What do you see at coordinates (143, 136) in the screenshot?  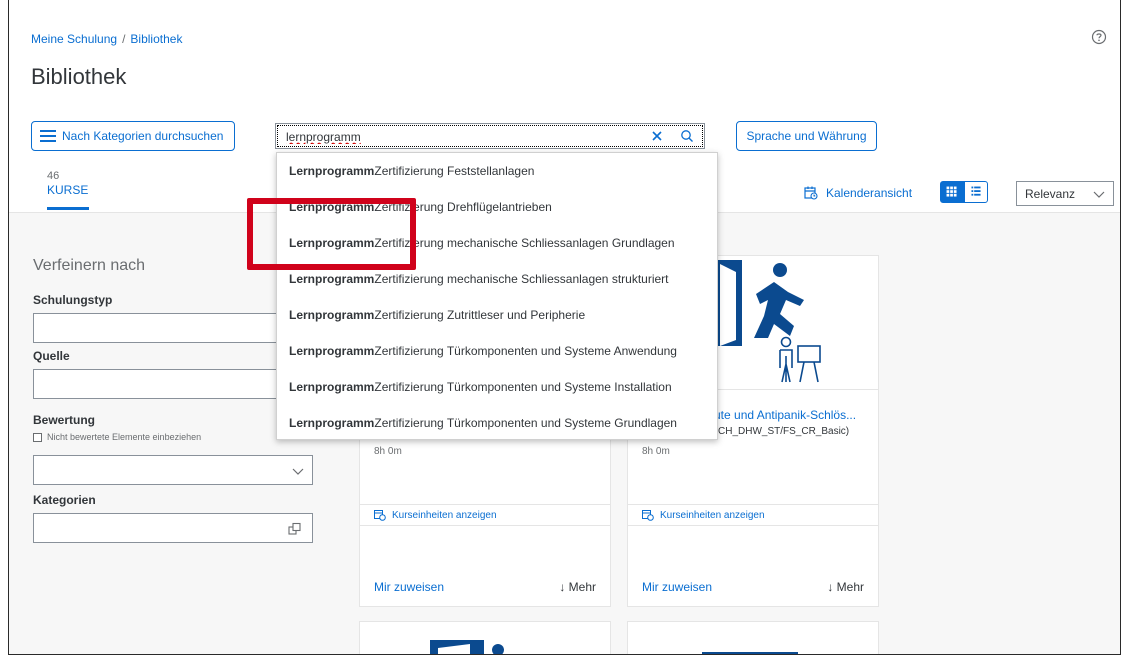 I see `browse-categories-label: Nach Kategorien durchsuchen` at bounding box center [143, 136].